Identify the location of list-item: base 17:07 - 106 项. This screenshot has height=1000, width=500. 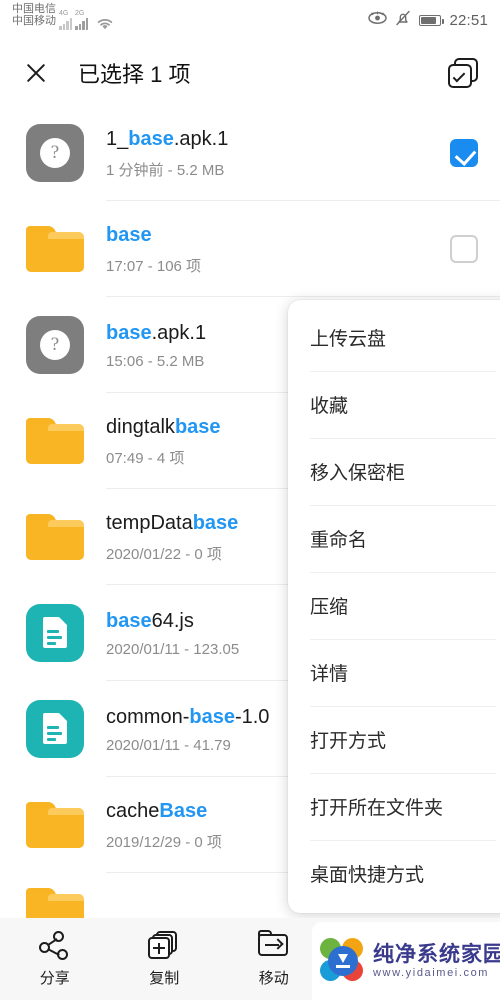
(250, 249).